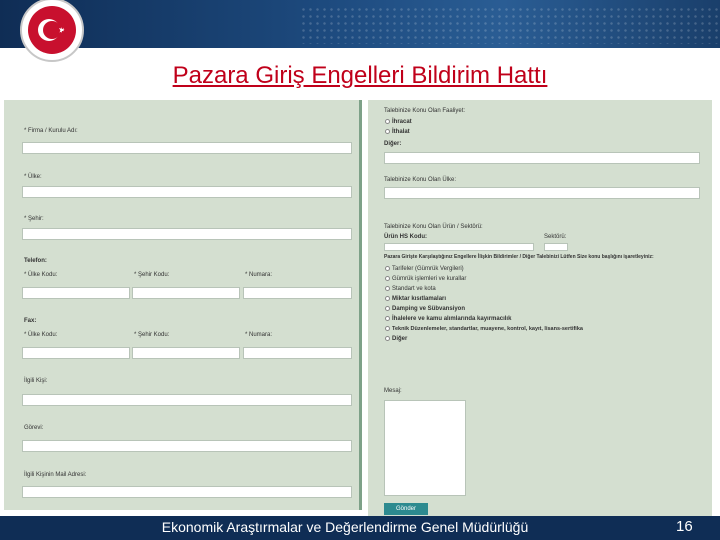  Describe the element at coordinates (393, 391) in the screenshot. I see `mesaj-label: Mesaj:` at that location.